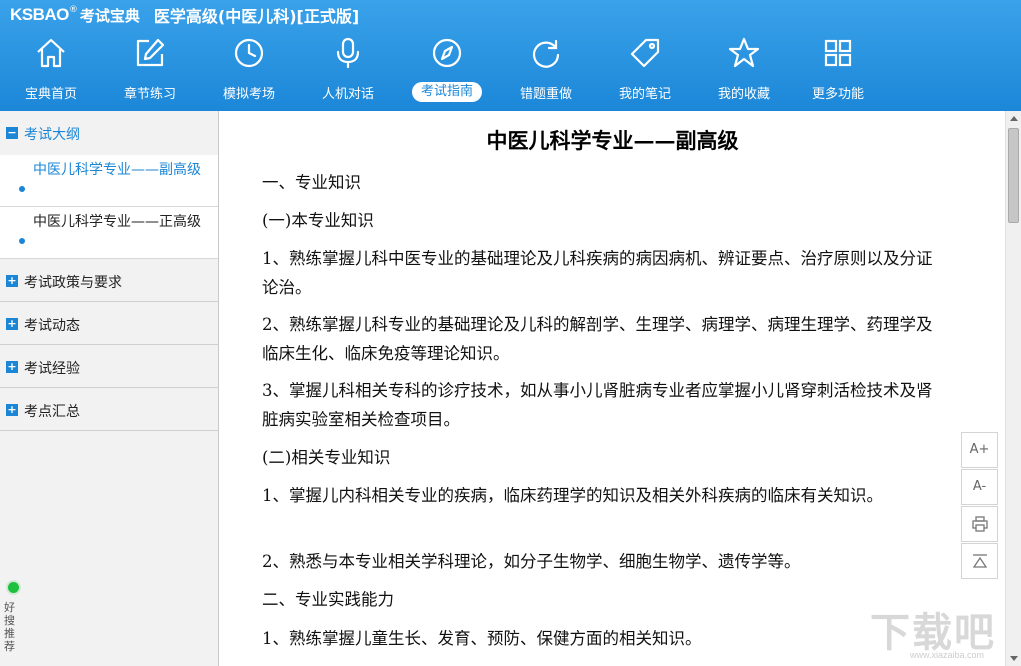 The image size is (1021, 666). What do you see at coordinates (545, 94) in the screenshot?
I see `tool-label: 错题重做` at bounding box center [545, 94].